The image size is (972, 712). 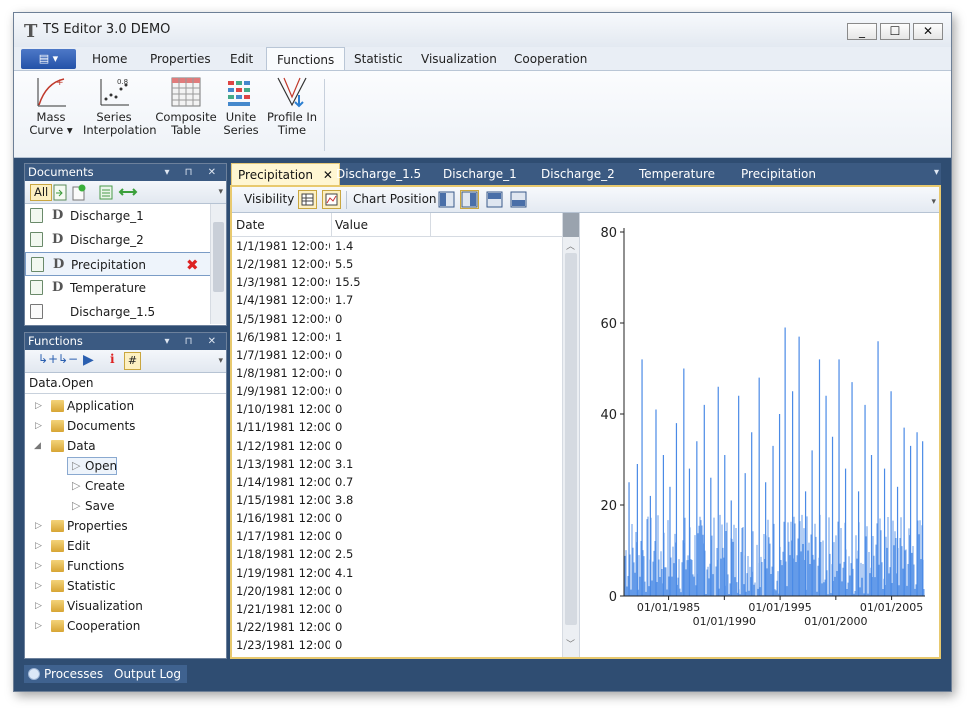 I want to click on chart-top-icon, so click(x=494, y=201).